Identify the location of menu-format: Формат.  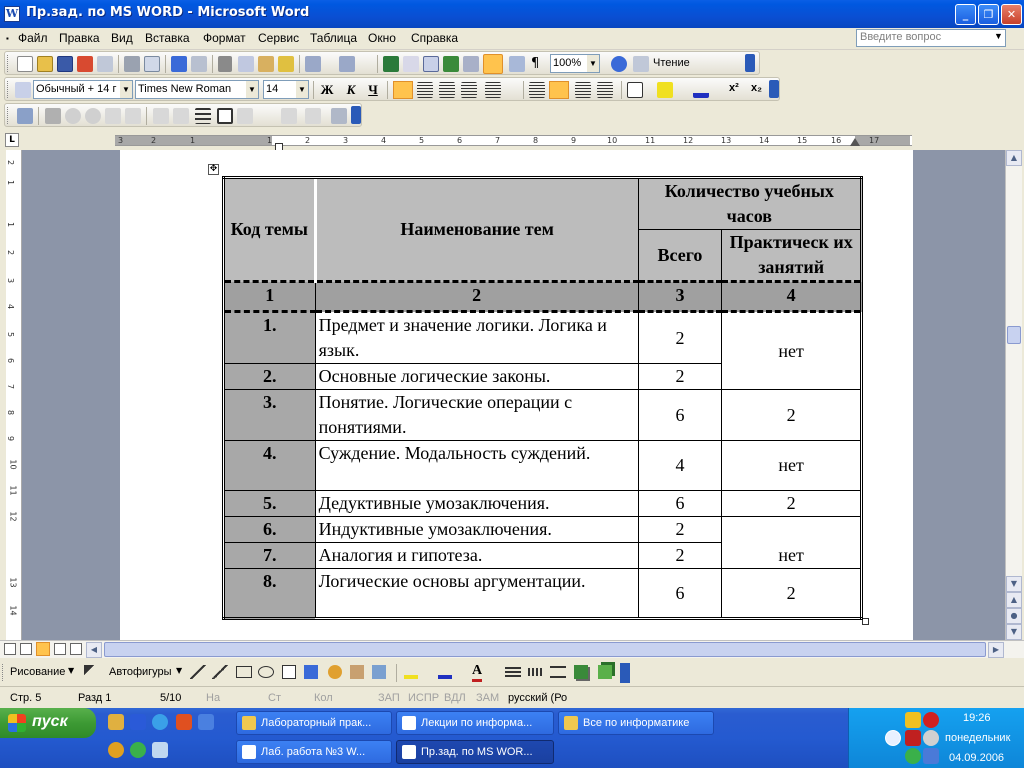
(224, 38).